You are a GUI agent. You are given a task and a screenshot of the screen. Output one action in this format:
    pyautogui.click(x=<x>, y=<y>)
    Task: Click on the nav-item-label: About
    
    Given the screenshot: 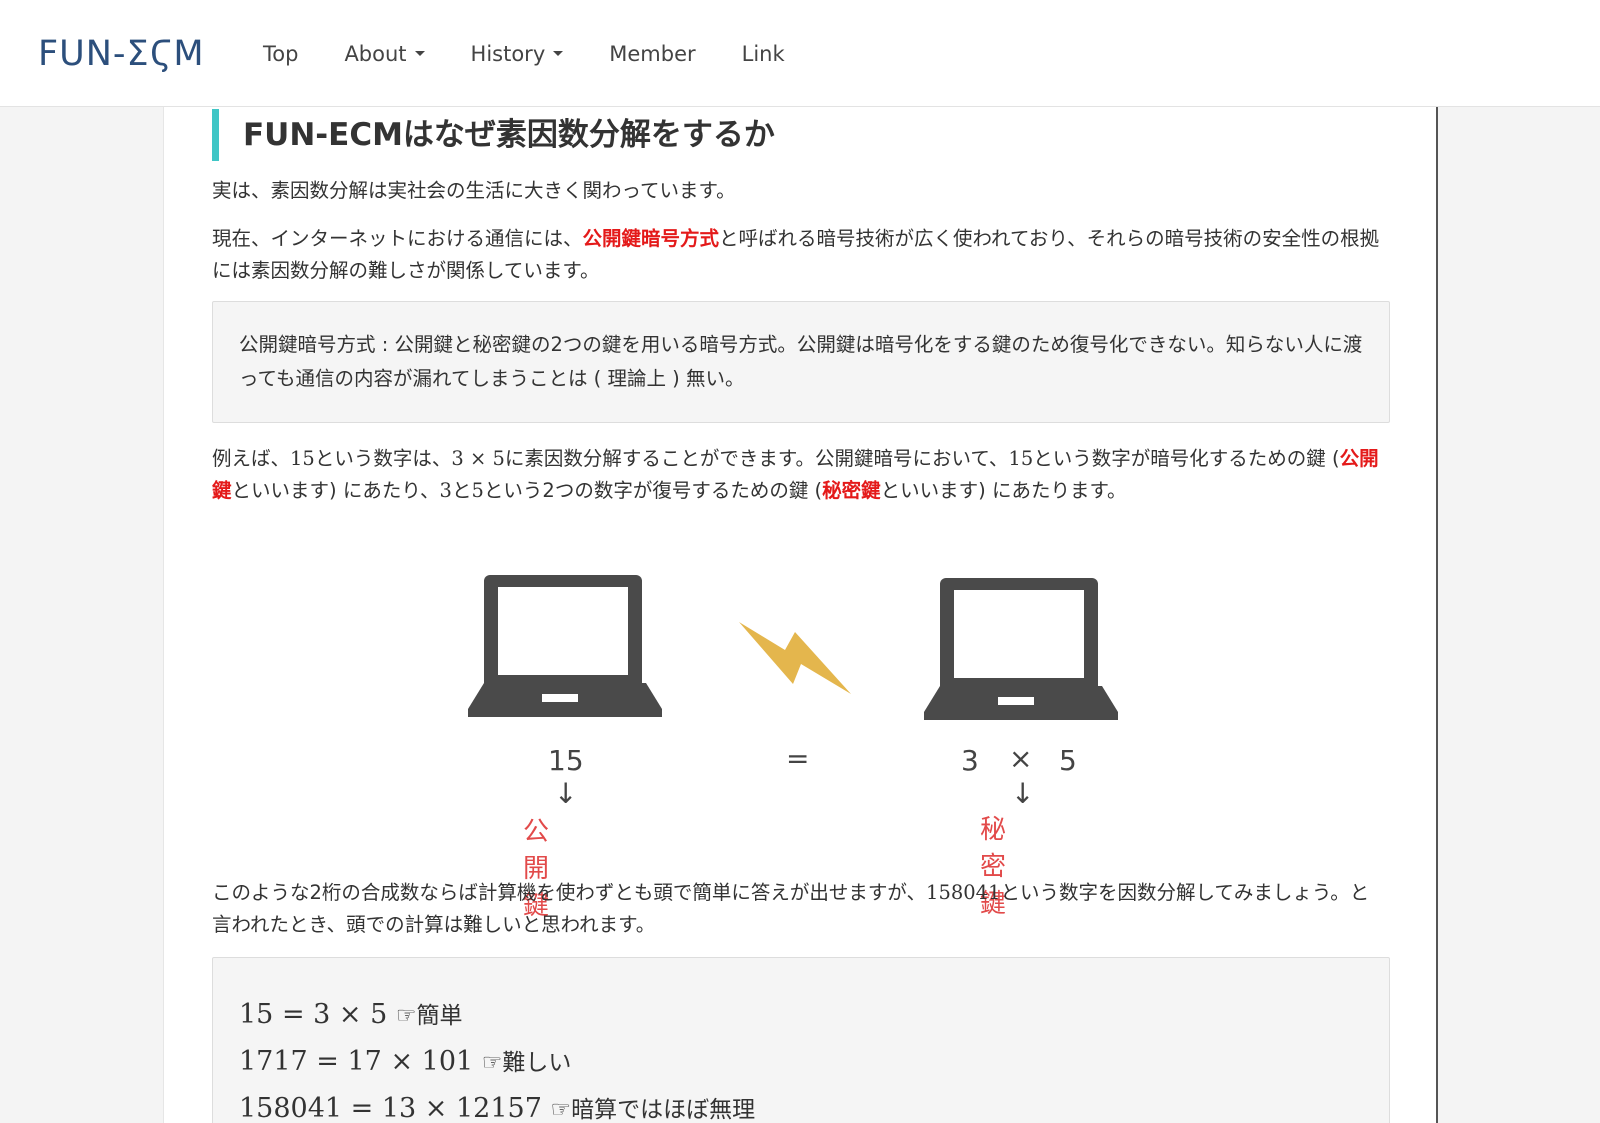 What is the action you would take?
    pyautogui.click(x=375, y=53)
    